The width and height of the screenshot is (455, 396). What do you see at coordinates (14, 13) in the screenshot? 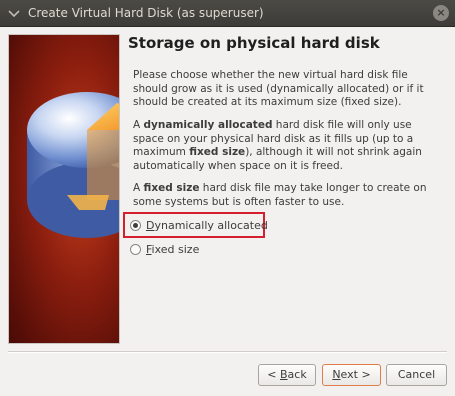
I see `window-menu-icon` at bounding box center [14, 13].